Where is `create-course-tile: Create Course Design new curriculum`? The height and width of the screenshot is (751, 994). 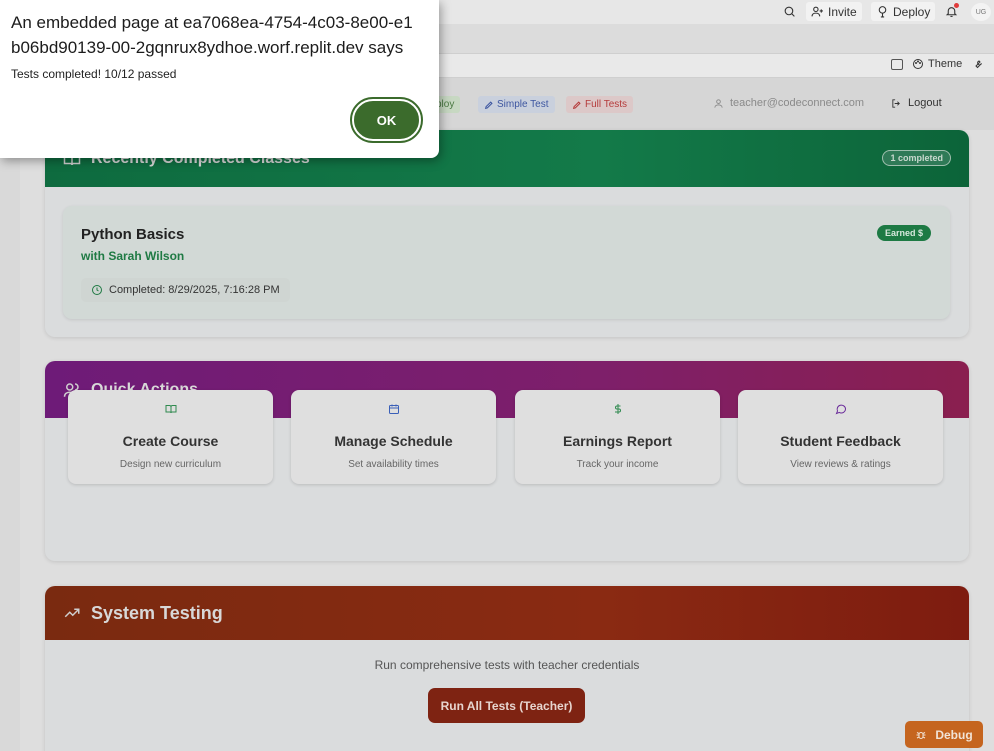 create-course-tile: Create Course Design new curriculum is located at coordinates (170, 437).